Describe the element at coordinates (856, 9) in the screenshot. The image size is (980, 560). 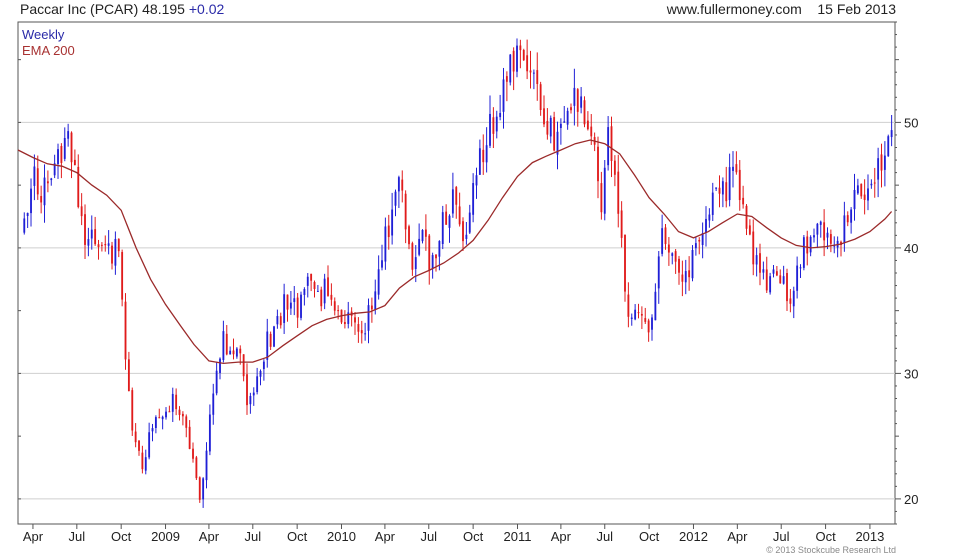
I see `chart-date: 15 Feb 2013` at that location.